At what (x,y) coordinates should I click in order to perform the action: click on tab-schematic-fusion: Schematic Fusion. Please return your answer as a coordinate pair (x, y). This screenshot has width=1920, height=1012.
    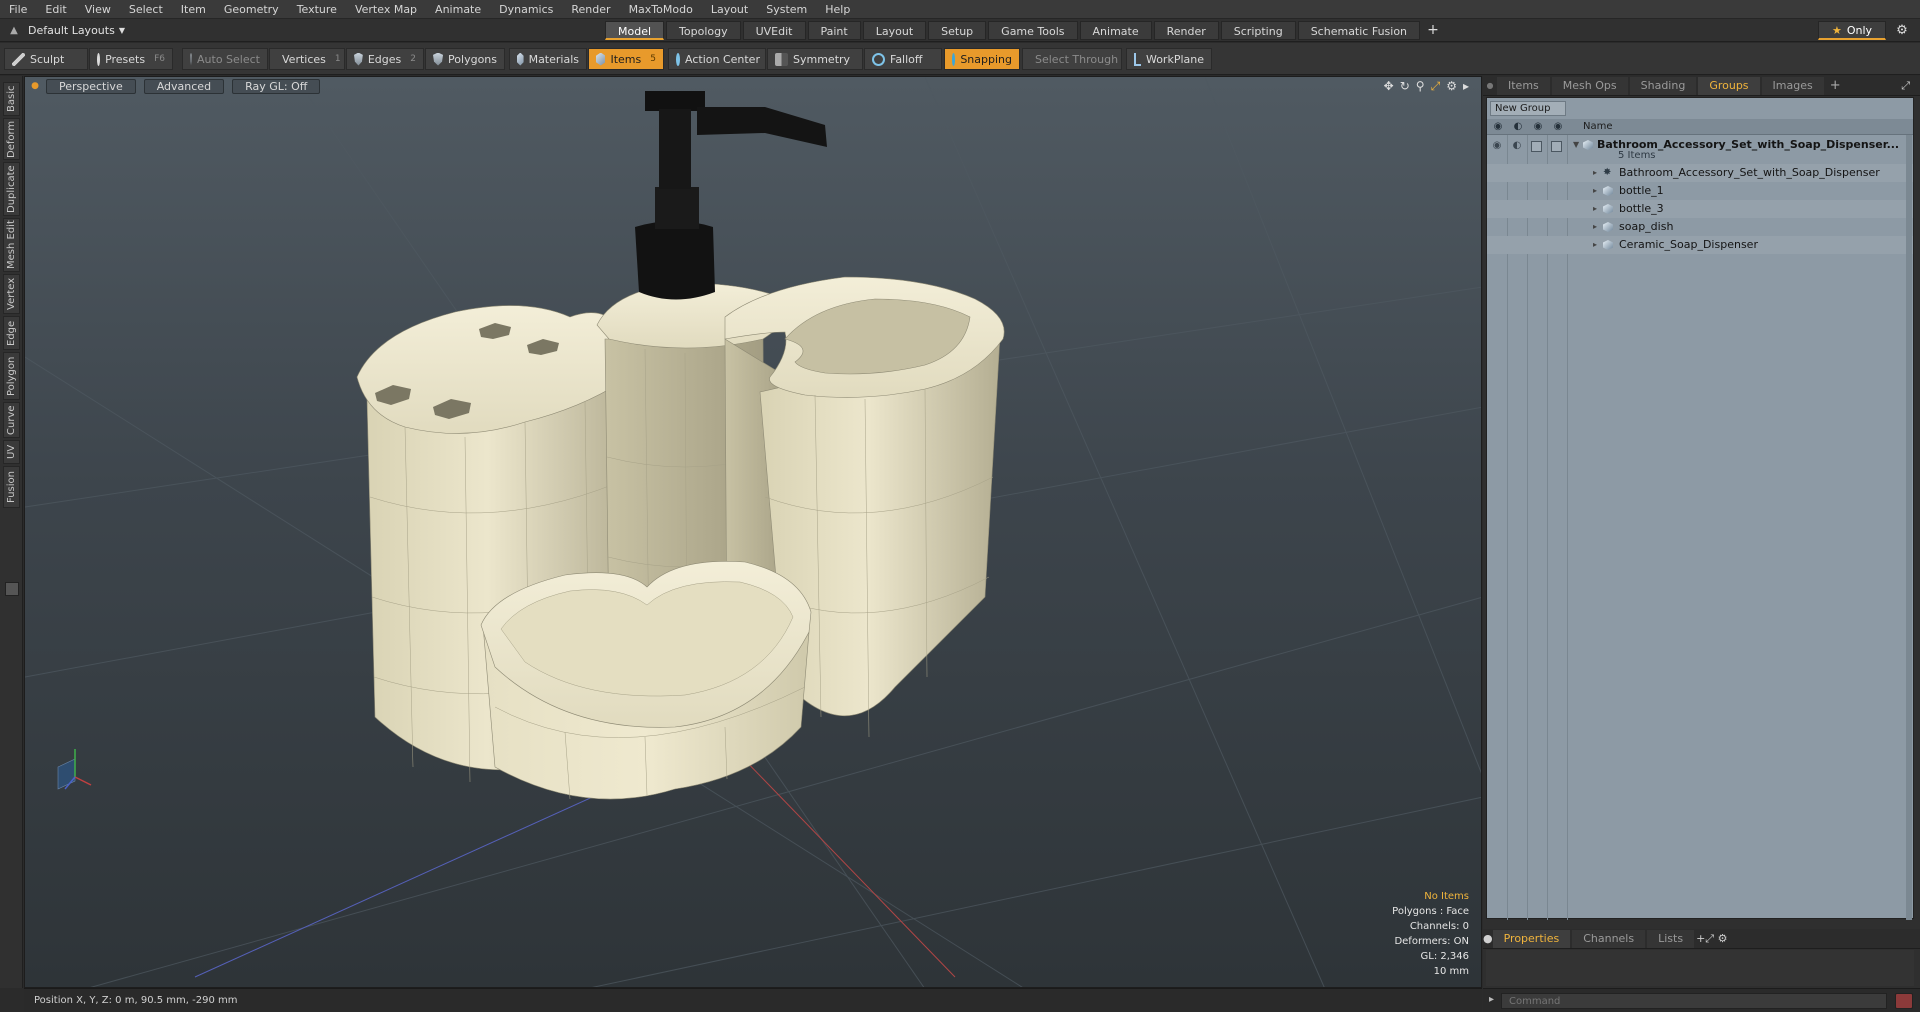
    Looking at the image, I should click on (1359, 30).